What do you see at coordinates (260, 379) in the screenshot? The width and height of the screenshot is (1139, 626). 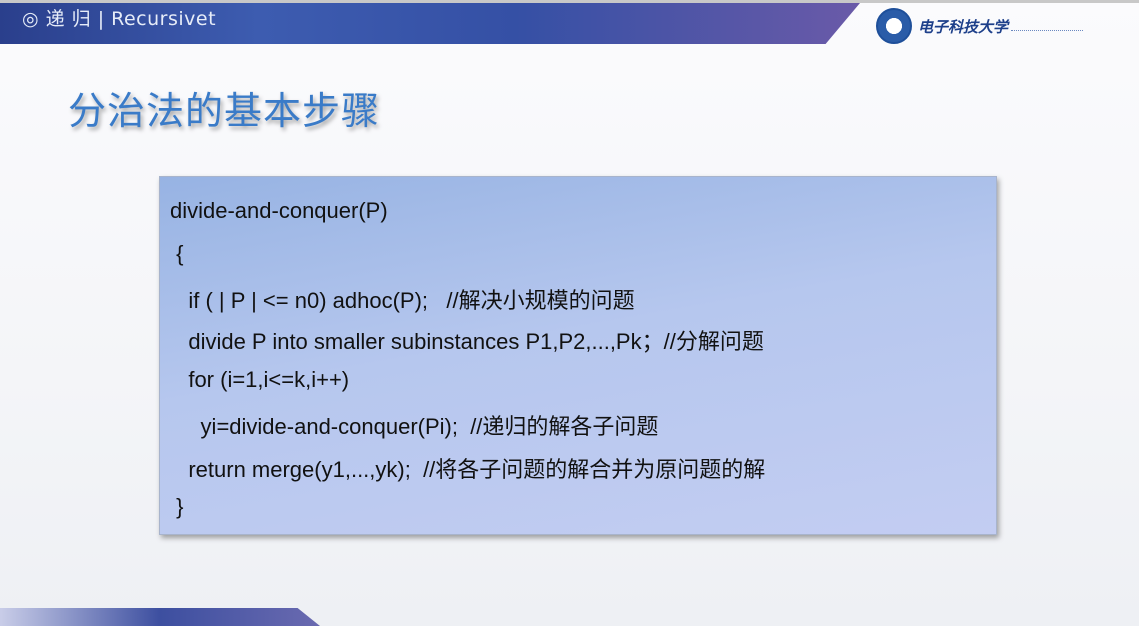 I see `code-line: for (i=1,i<=k,i++)` at bounding box center [260, 379].